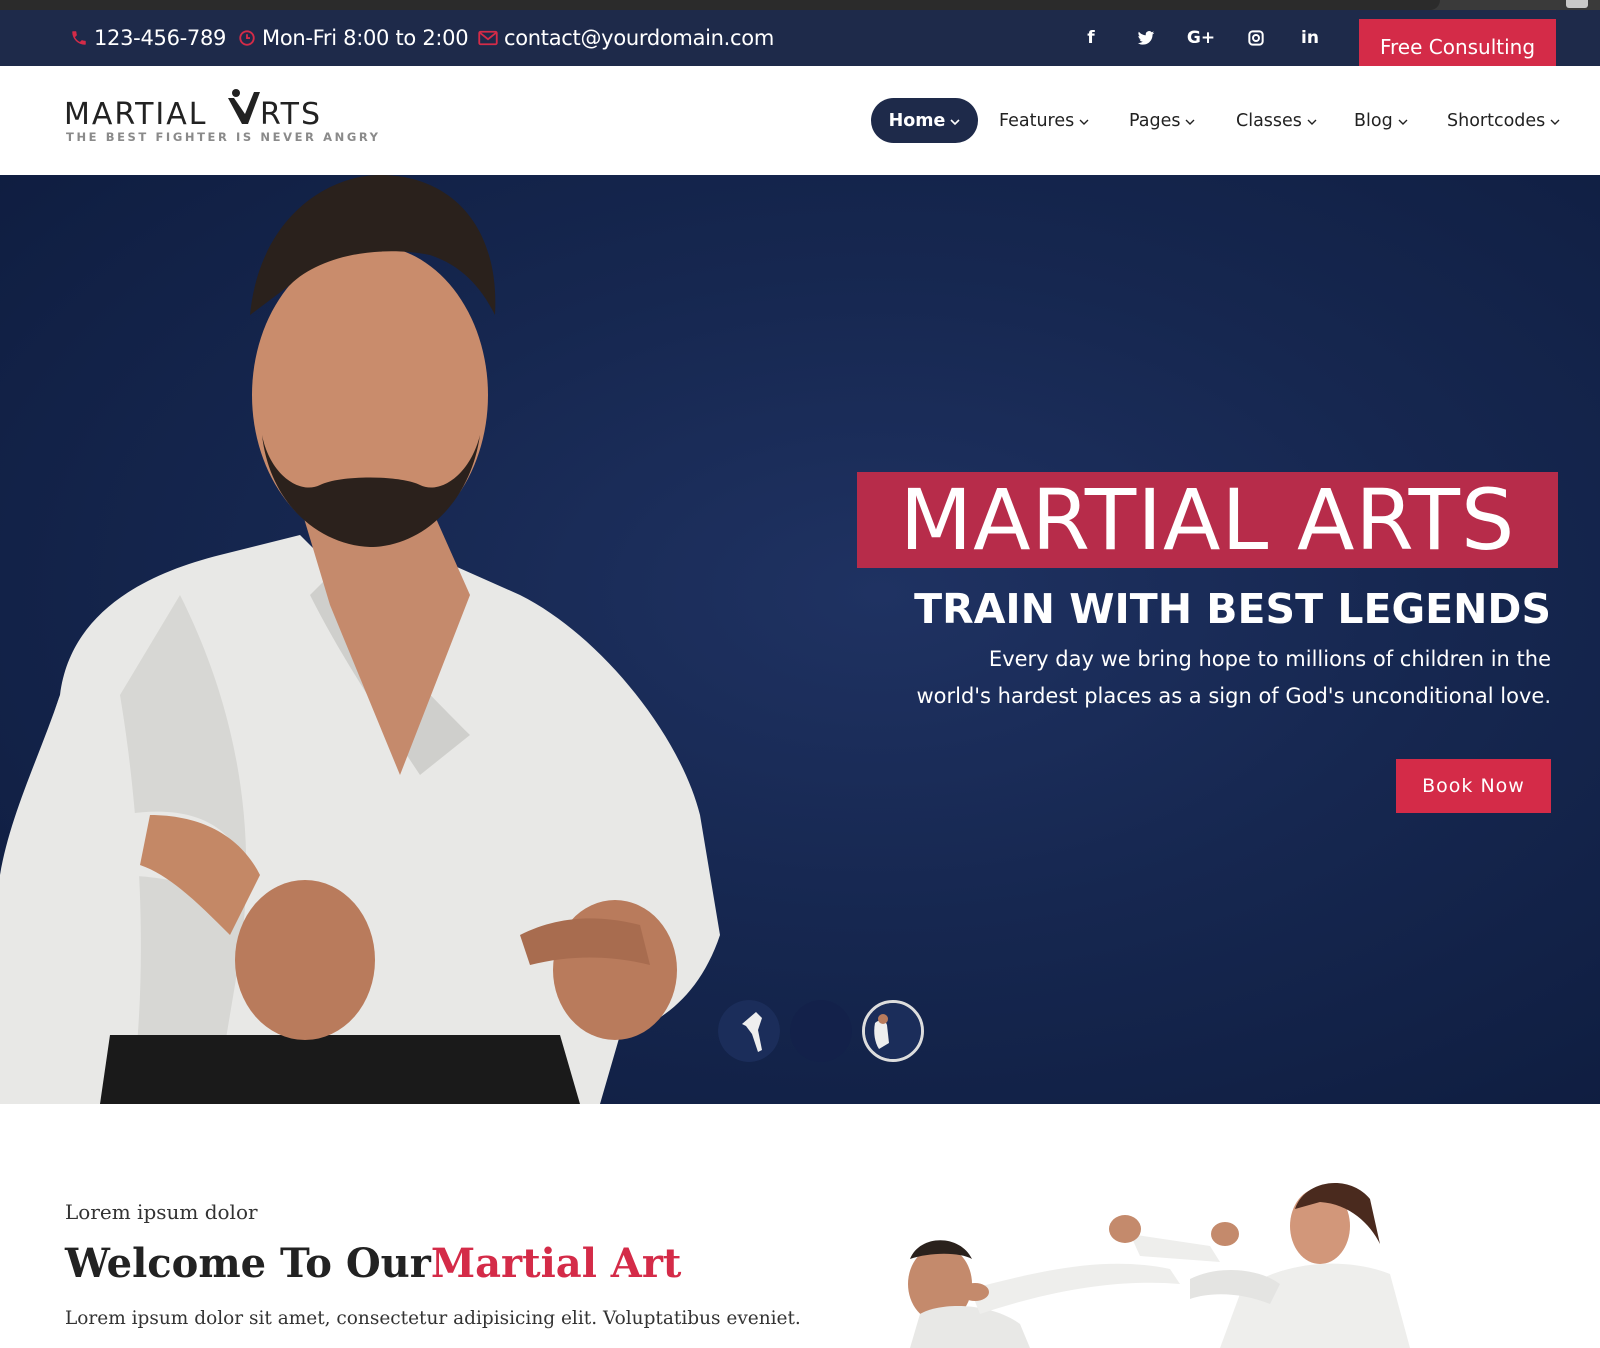 Image resolution: width=1600 pixels, height=1348 pixels. Describe the element at coordinates (79, 38) in the screenshot. I see `phone-icon` at that location.